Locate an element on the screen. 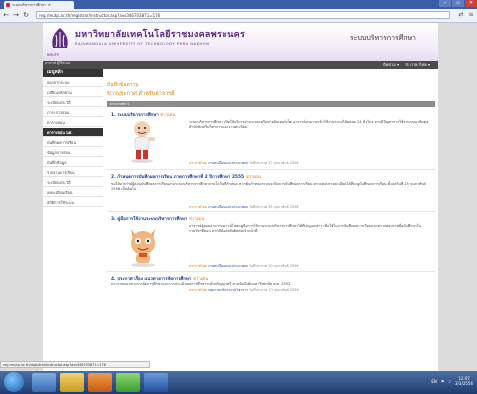 The height and width of the screenshot is (394, 477). cartoon-character-image is located at coordinates (143, 248).